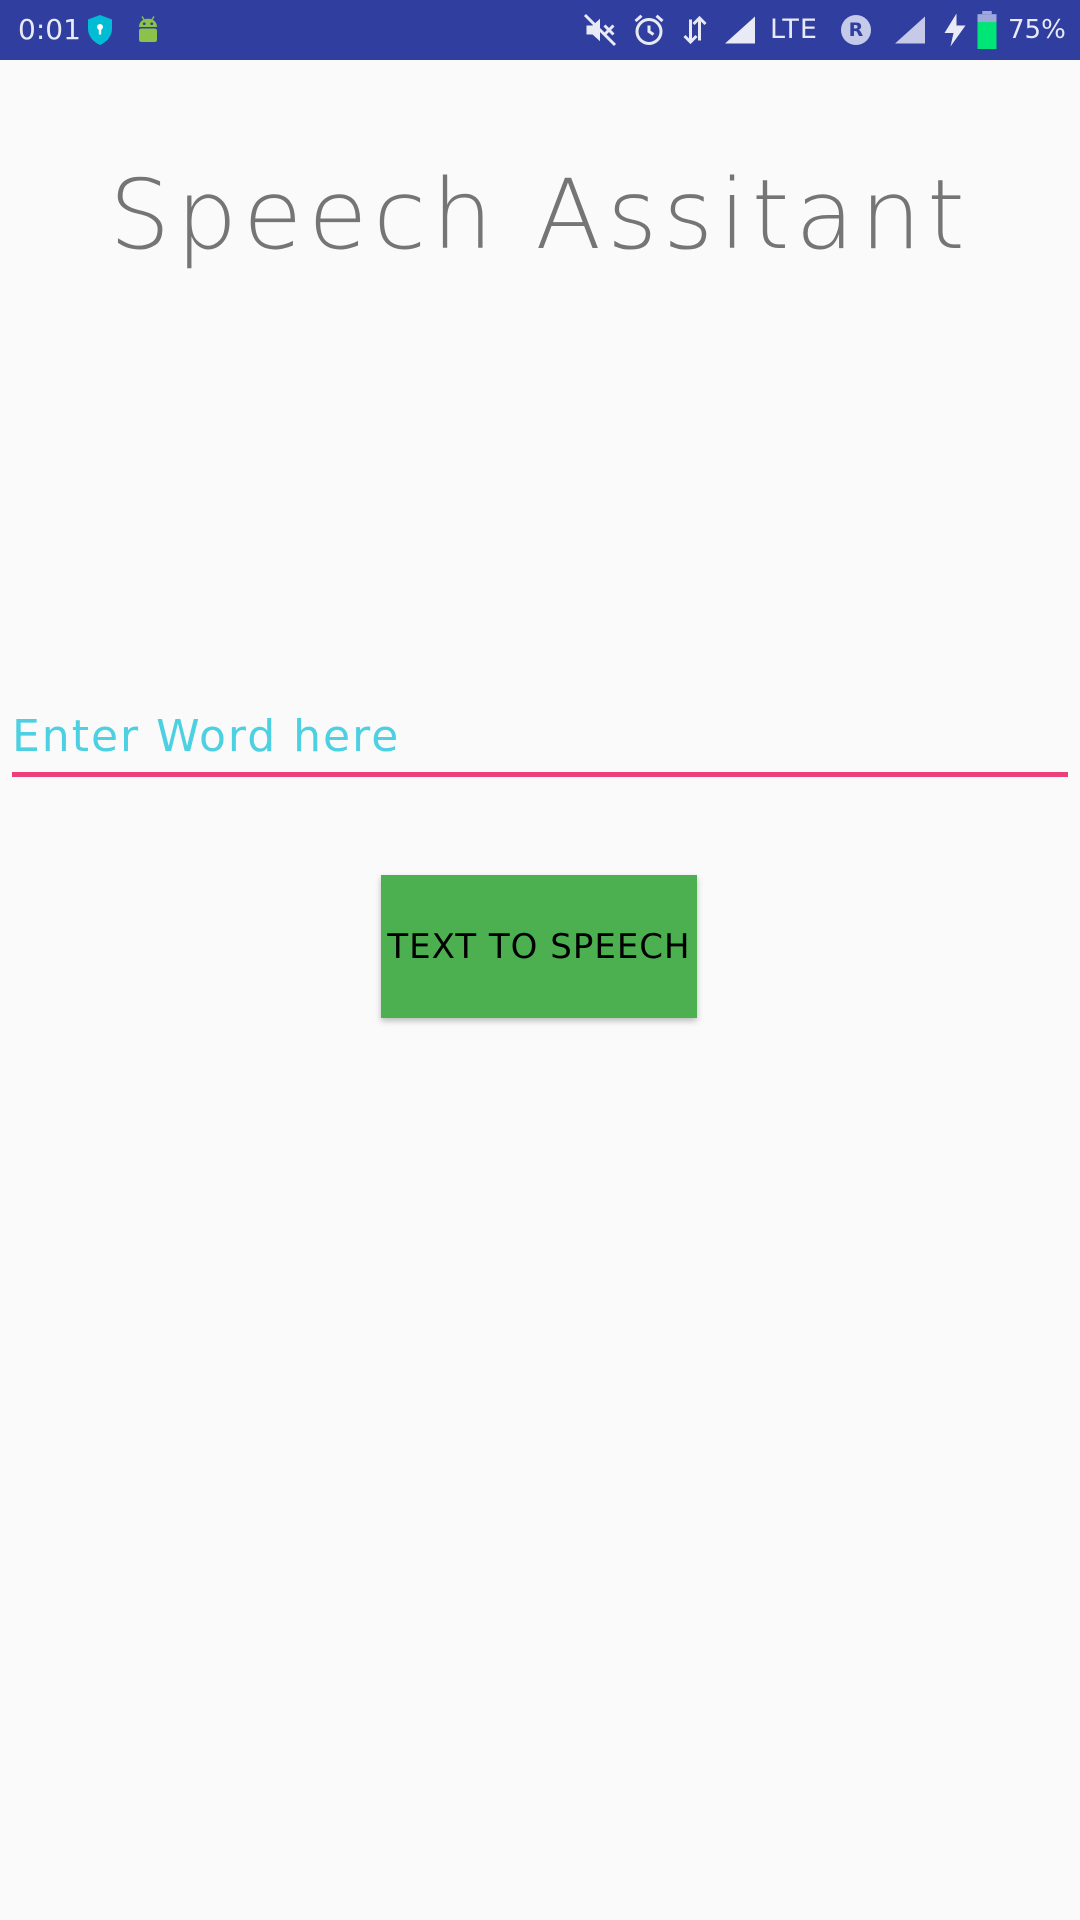 This screenshot has height=1920, width=1080. What do you see at coordinates (49, 29) in the screenshot?
I see `status-time: 0:01` at bounding box center [49, 29].